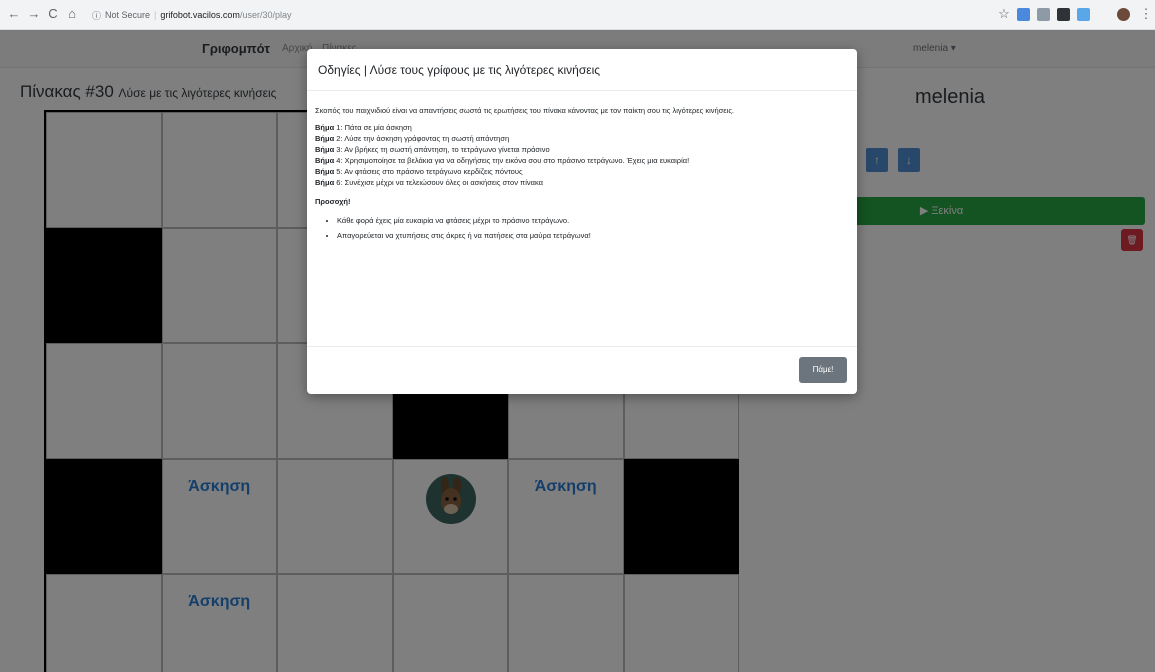 Image resolution: width=1155 pixels, height=672 pixels. Describe the element at coordinates (200, 15) in the screenshot. I see `url-host: grifobot.vacilos.com` at that location.